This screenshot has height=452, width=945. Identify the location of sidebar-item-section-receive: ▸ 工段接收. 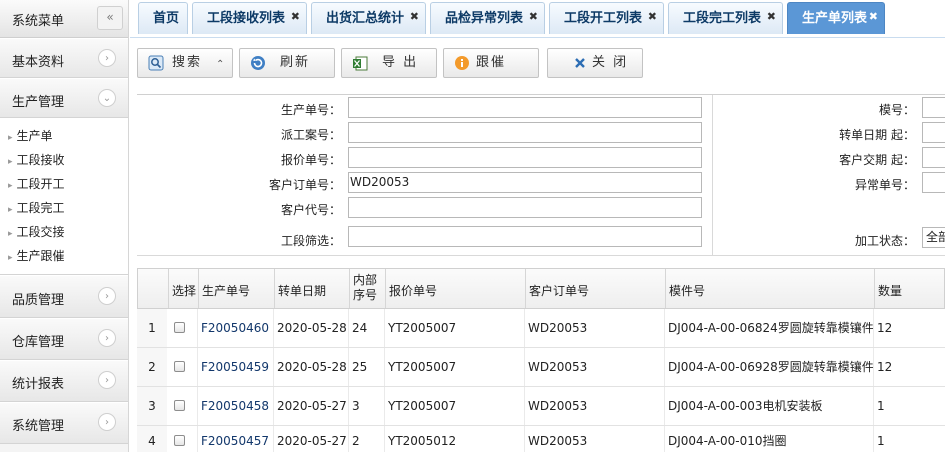
(64, 160).